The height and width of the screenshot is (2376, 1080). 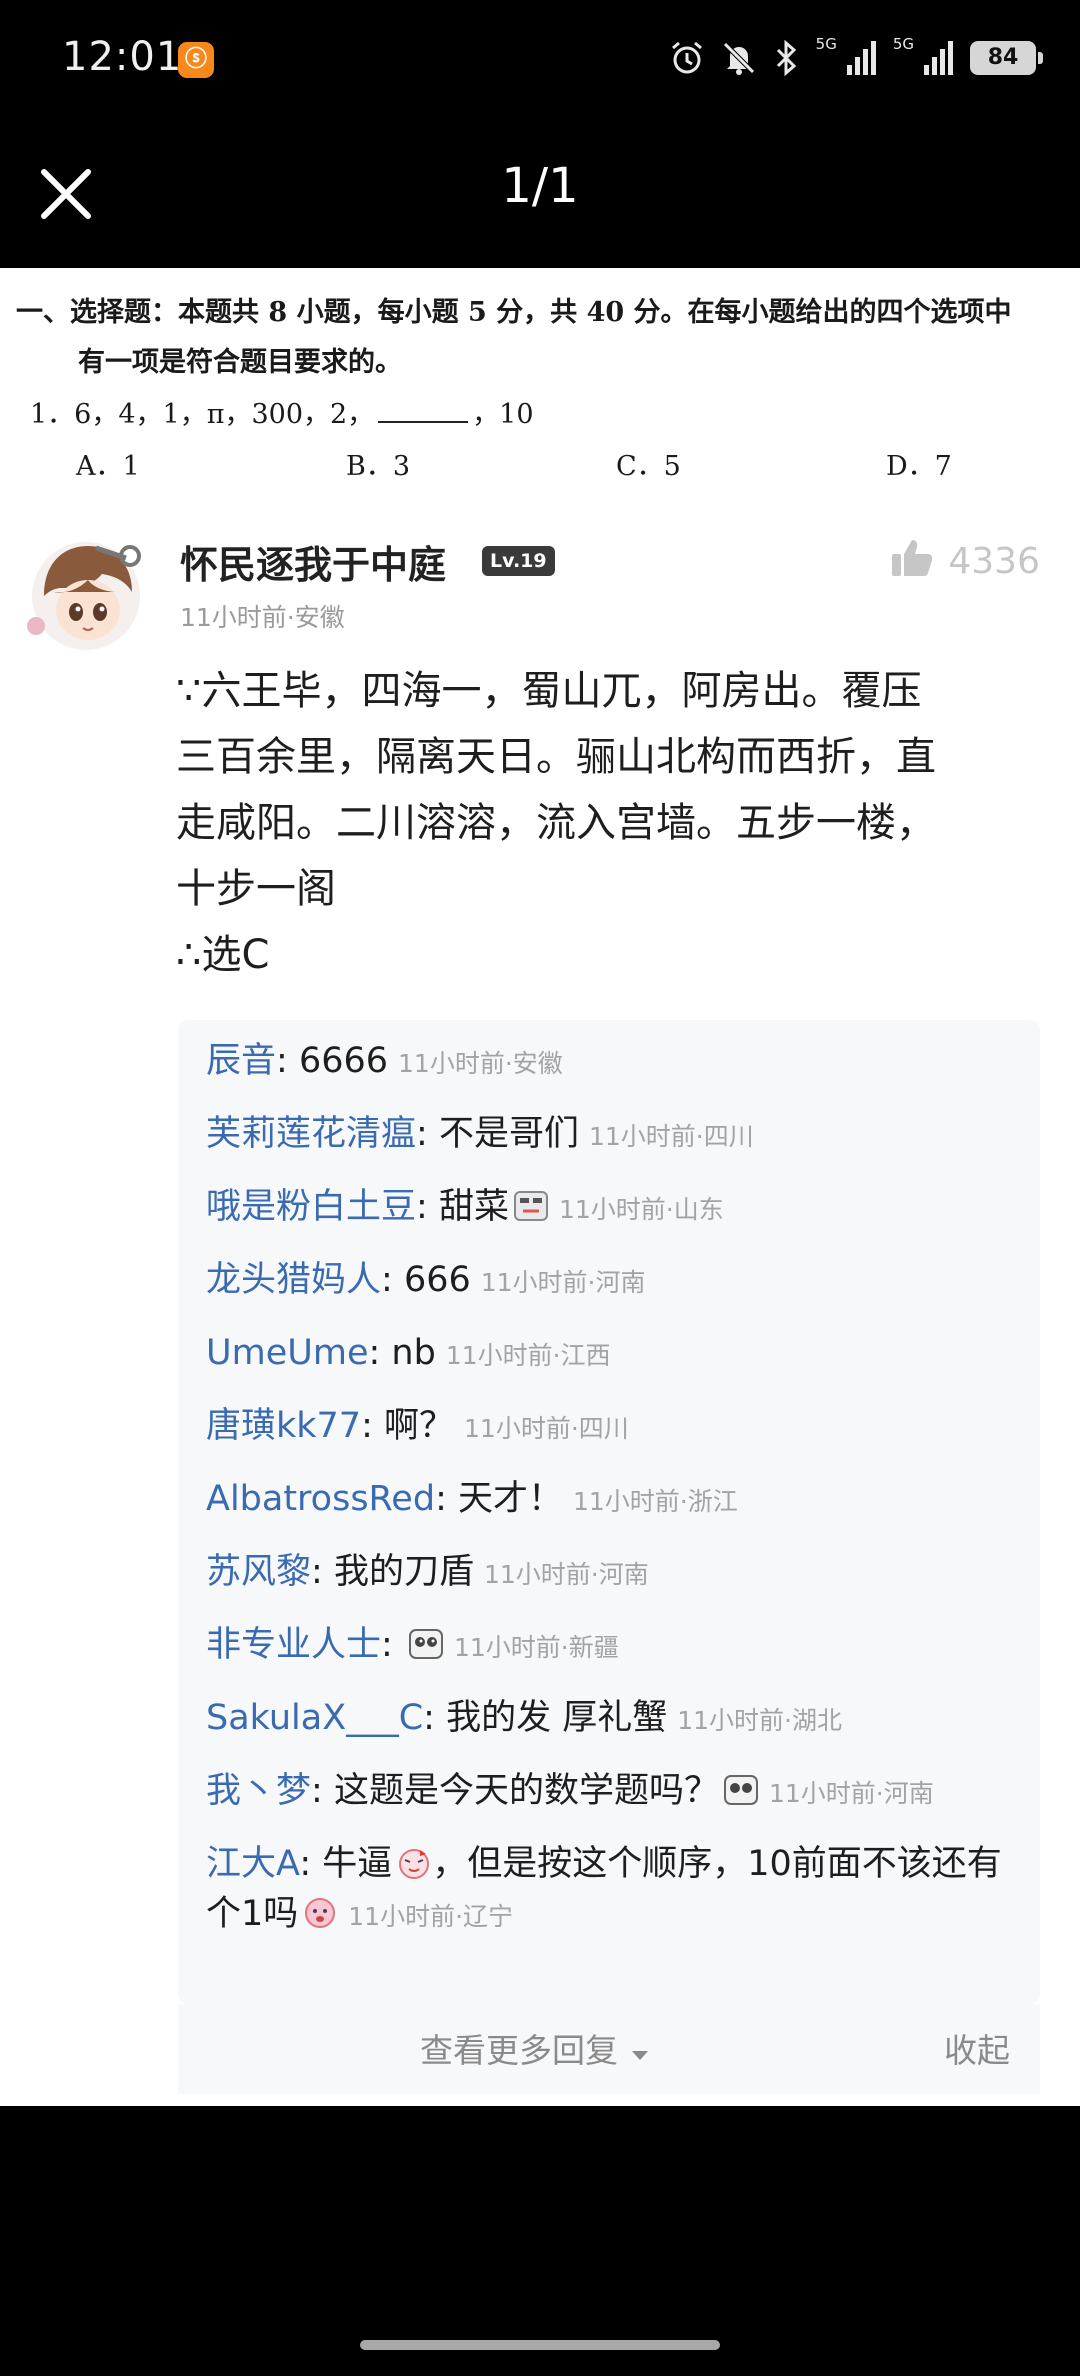 What do you see at coordinates (528, 1355) in the screenshot?
I see `reply-time: 11小时前·江西` at bounding box center [528, 1355].